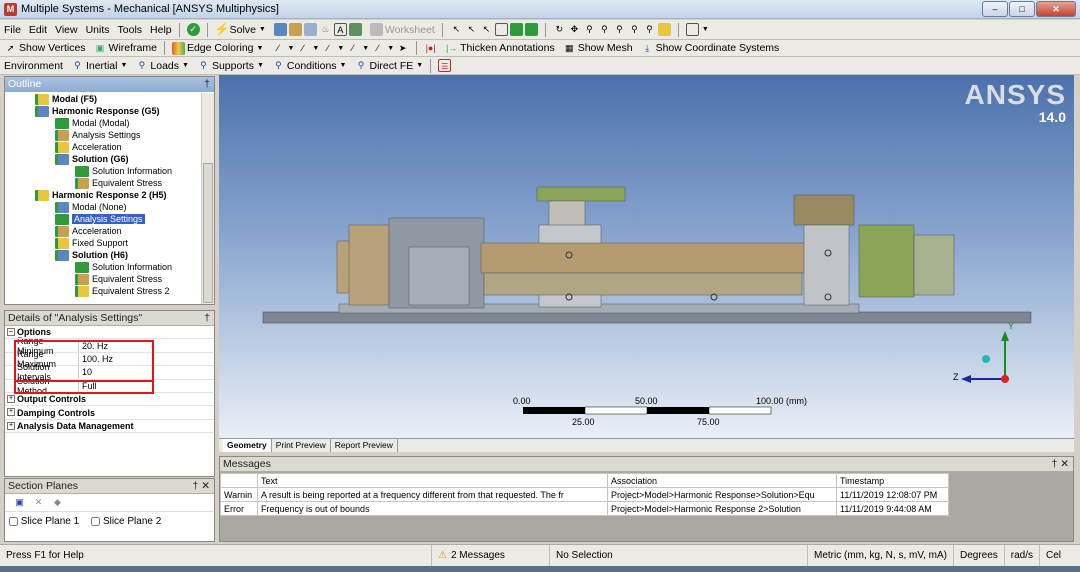 This screenshot has height=572, width=1080. I want to click on collapse-icon: –, so click(11, 332).